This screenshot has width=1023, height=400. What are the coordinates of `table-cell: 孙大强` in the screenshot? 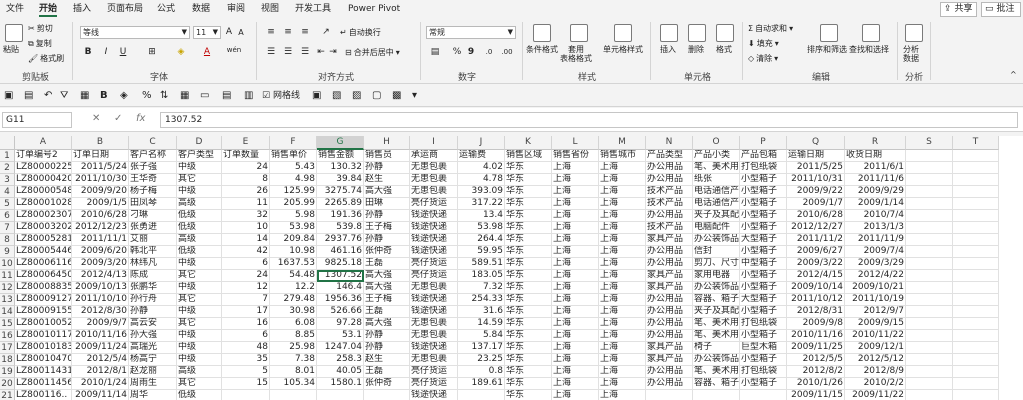 It's located at (153, 336).